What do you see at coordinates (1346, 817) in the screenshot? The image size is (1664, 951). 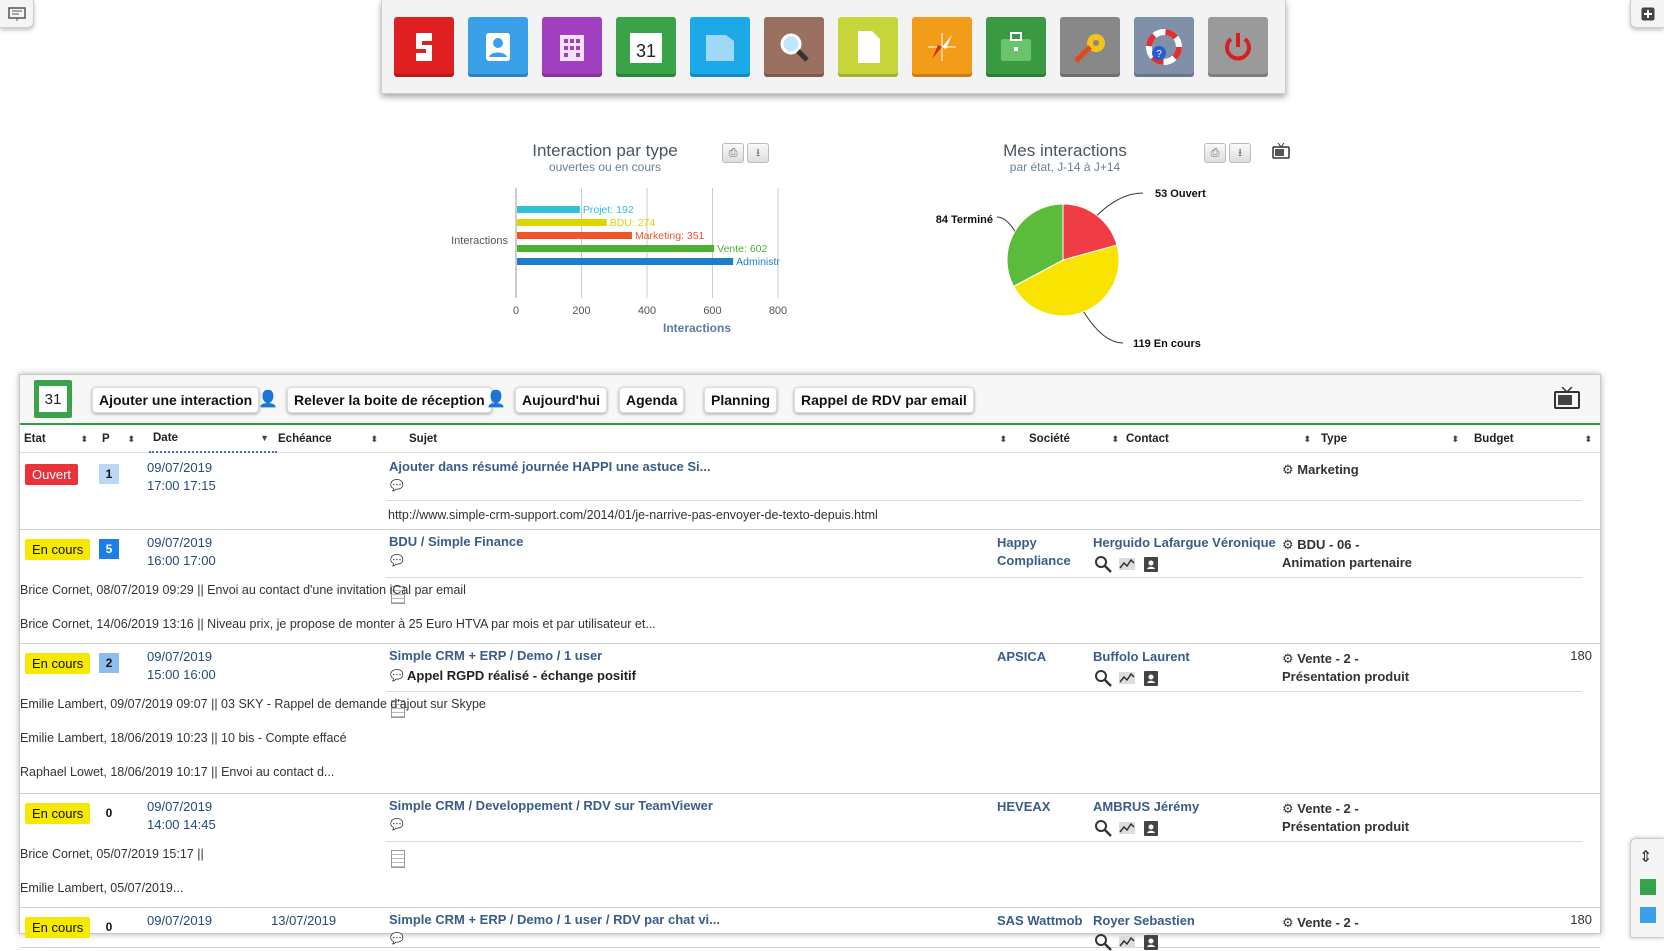 I see `interaction-type: ⚙ Vente - 2 - Présentation produit` at bounding box center [1346, 817].